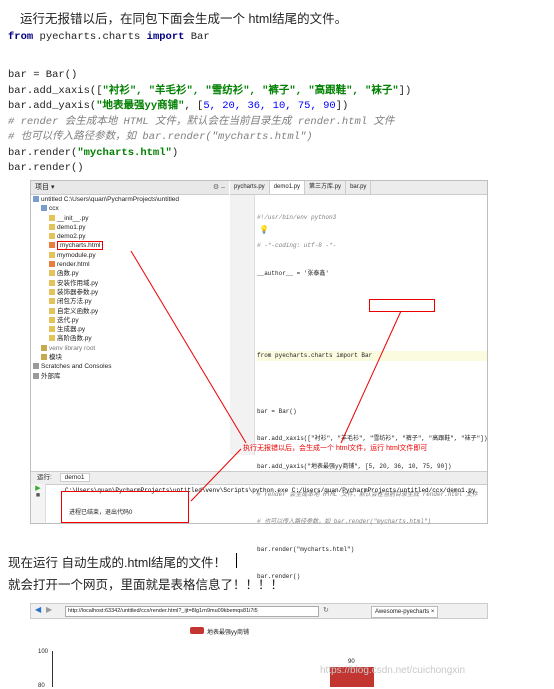 This screenshot has width=554, height=689. I want to click on watermark: https://blog.csdn.net/cuichongxin, so click(393, 670).